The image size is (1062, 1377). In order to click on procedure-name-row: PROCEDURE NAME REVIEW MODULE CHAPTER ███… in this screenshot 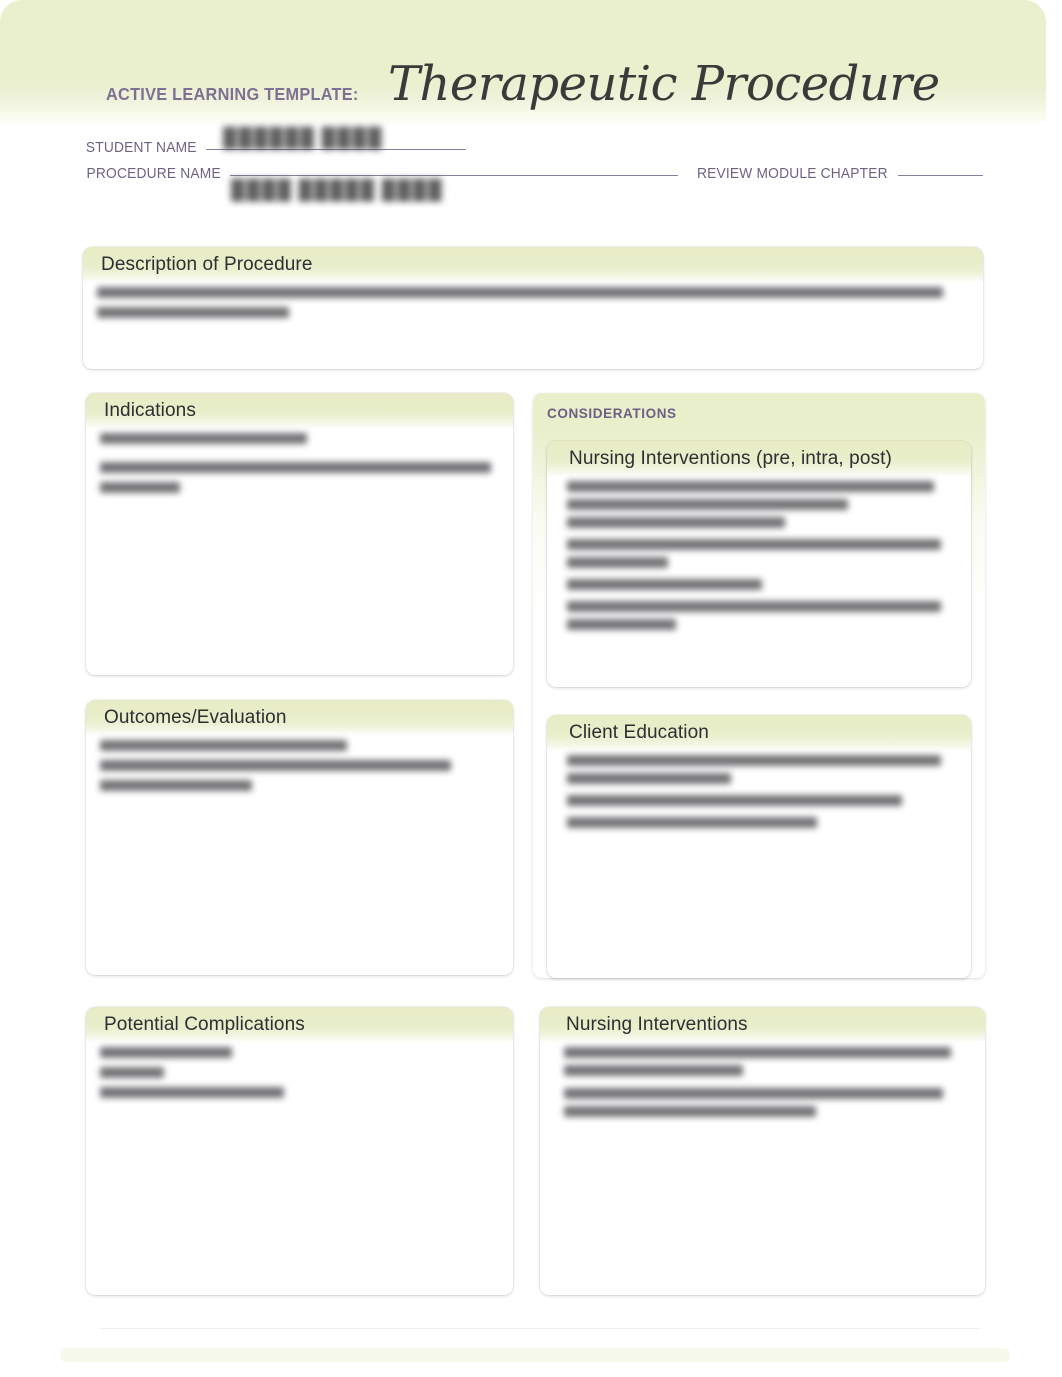, I will do `click(533, 183)`.